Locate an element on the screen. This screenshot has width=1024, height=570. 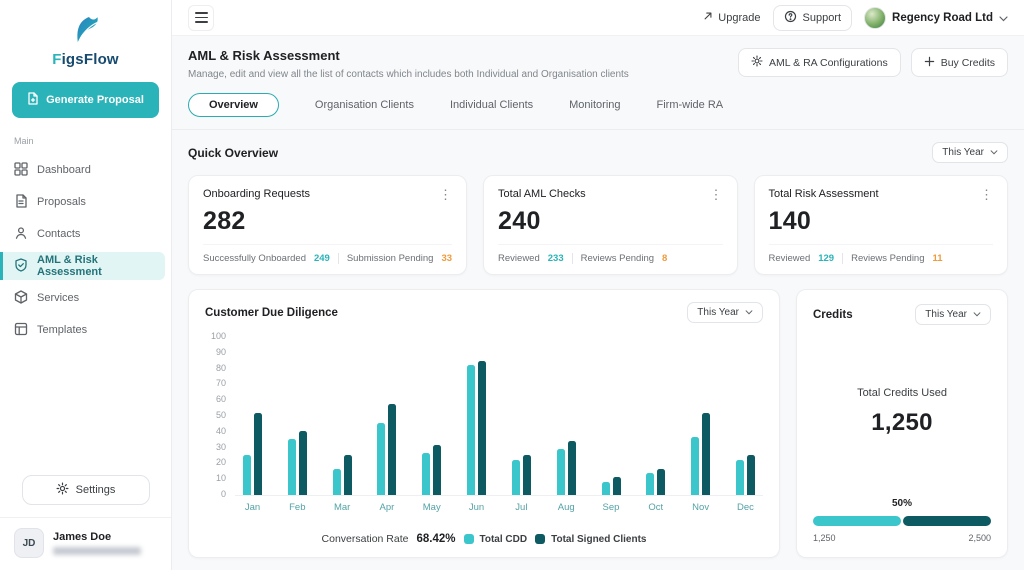
x-tick-label: Oct is located at coordinates (656, 507).